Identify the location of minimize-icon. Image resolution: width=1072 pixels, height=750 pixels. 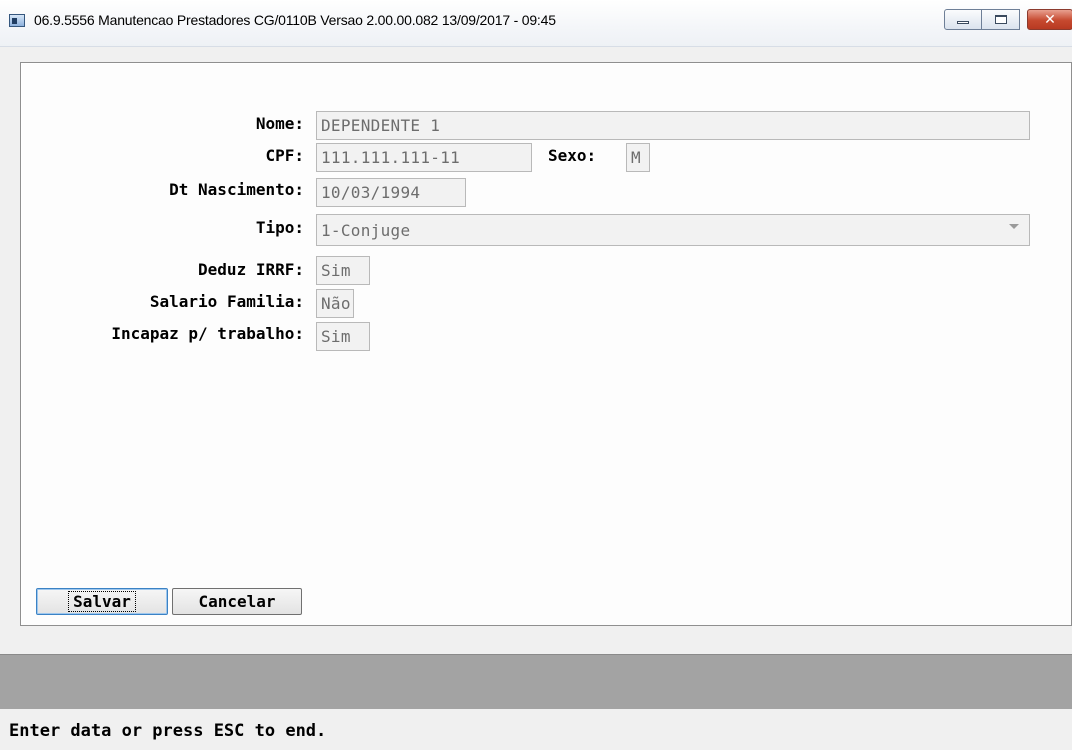
(963, 22).